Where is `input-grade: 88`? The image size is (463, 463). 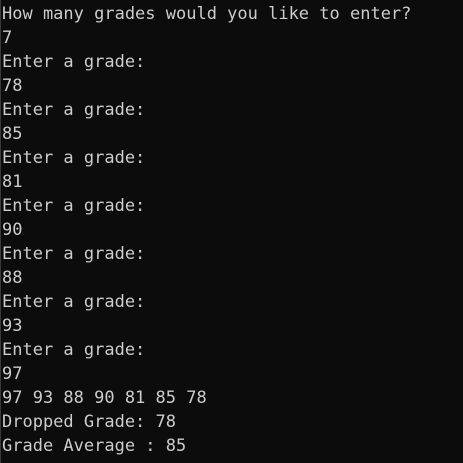
input-grade: 88 is located at coordinates (12, 278).